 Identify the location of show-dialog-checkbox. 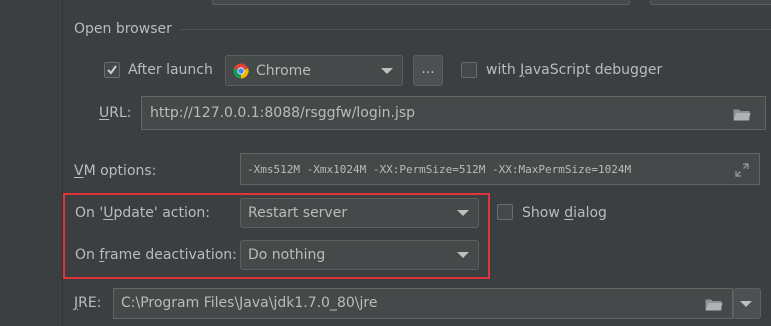
(505, 212).